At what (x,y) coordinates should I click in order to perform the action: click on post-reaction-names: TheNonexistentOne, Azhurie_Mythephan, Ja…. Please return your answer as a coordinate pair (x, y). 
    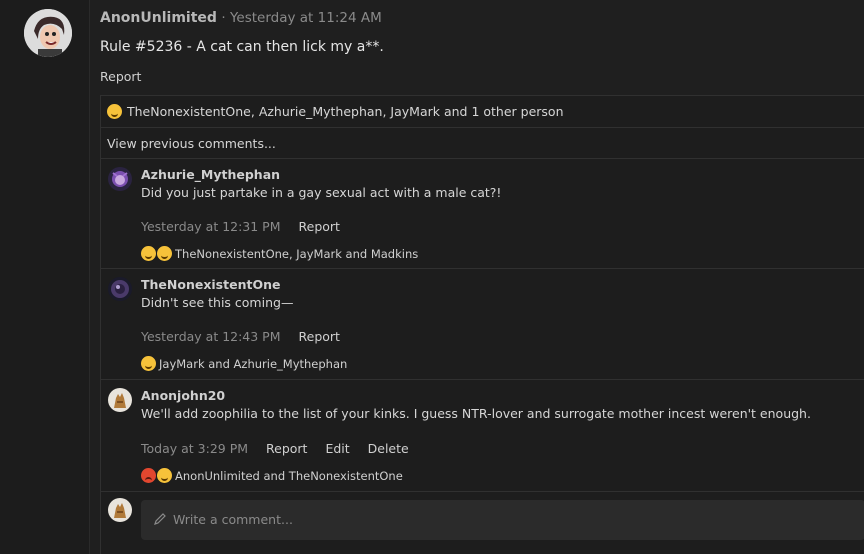
    Looking at the image, I should click on (345, 111).